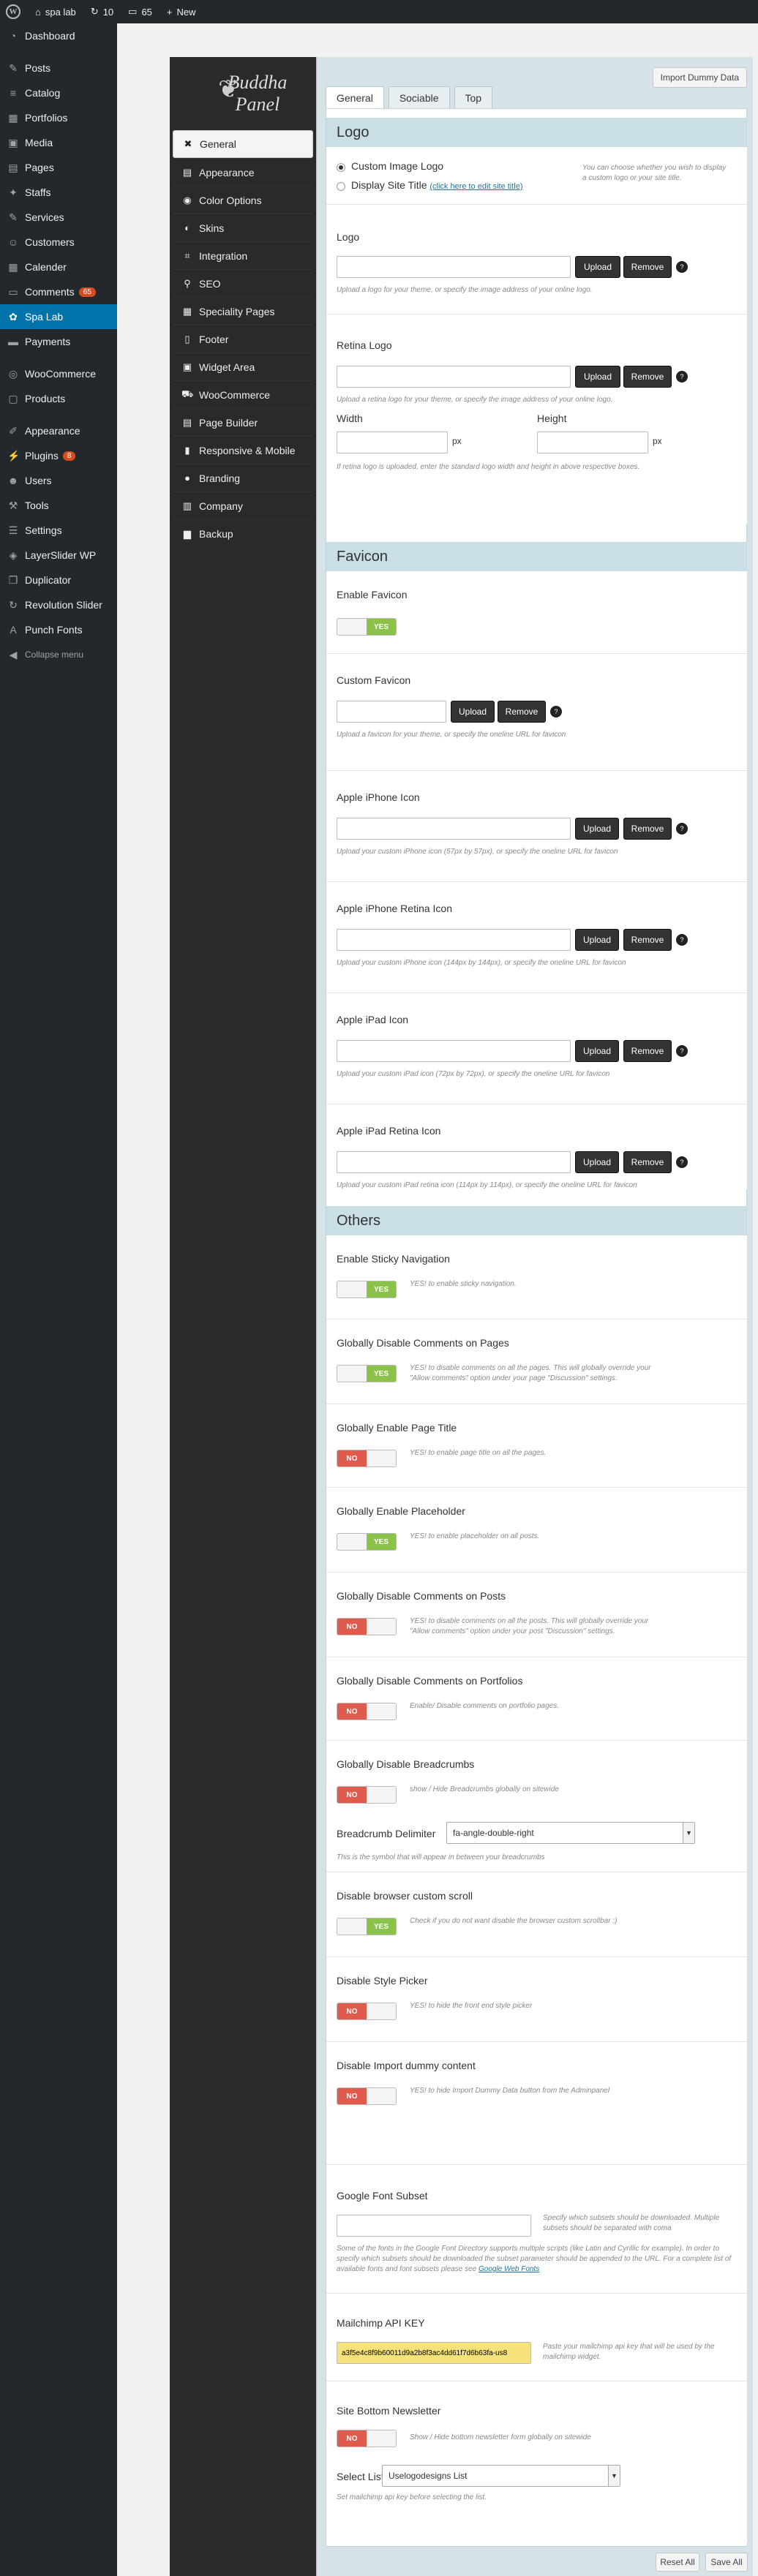 The height and width of the screenshot is (2576, 758). What do you see at coordinates (58, 604) in the screenshot?
I see `admin-menu-item-revolution-slider: ↻ Revolution Slider` at bounding box center [58, 604].